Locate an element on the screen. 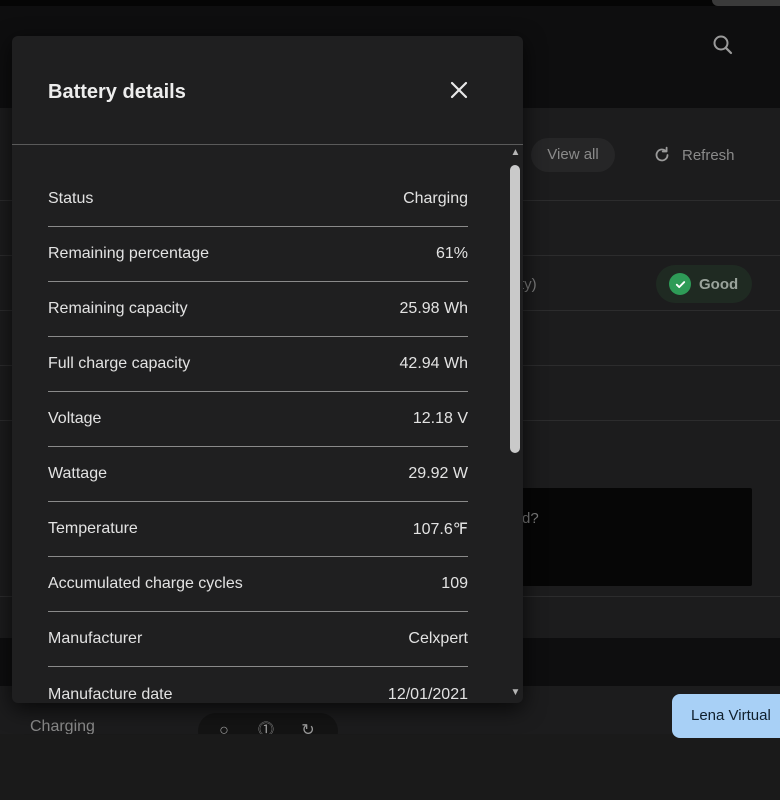 This screenshot has width=780, height=800. top-strip-tab is located at coordinates (746, 3).